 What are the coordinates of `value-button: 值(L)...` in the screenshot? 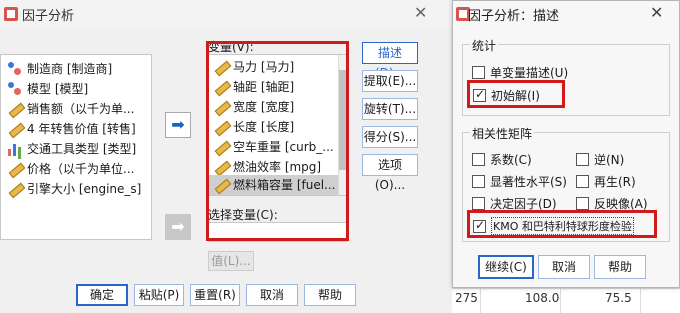 It's located at (231, 261).